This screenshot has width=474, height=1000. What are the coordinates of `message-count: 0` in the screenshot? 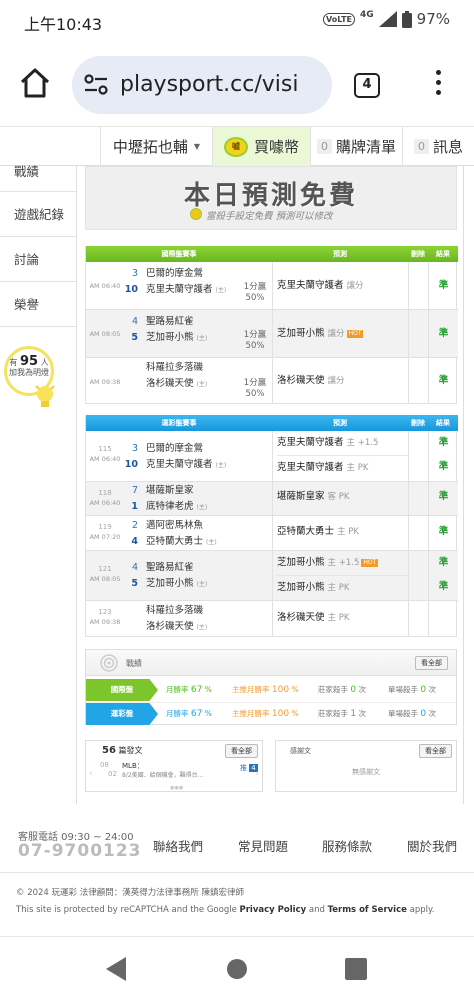 It's located at (421, 146).